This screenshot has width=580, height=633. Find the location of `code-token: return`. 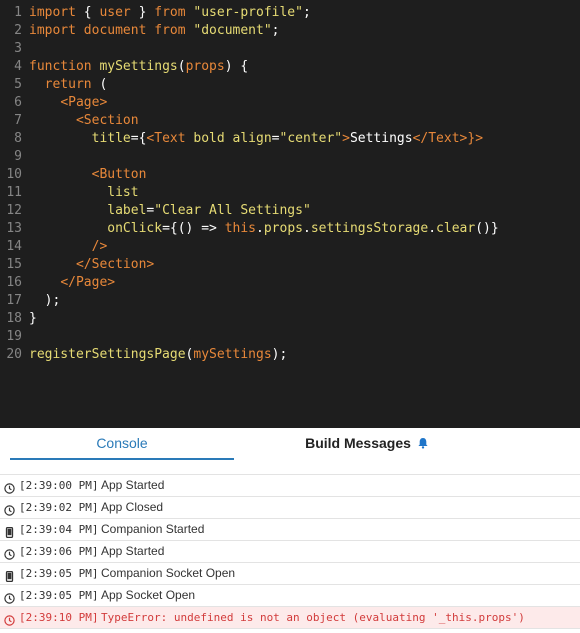

code-token: return is located at coordinates (68, 84).